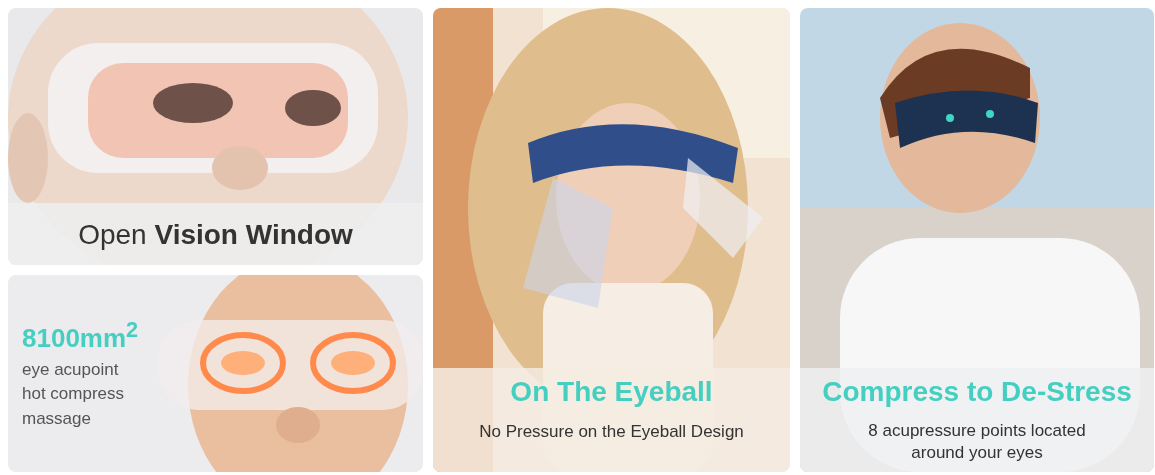 Image resolution: width=1155 pixels, height=475 pixels. I want to click on panel-title: Compress to De-Stress, so click(977, 392).